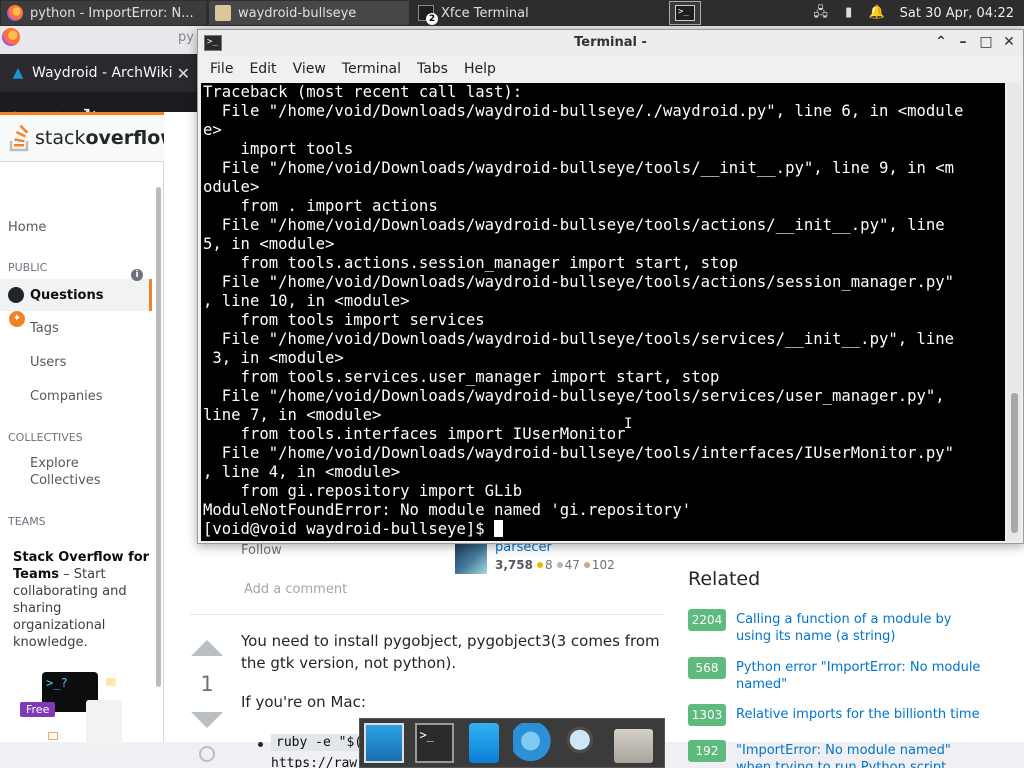 The image size is (1024, 768). Describe the element at coordinates (485, 13) in the screenshot. I see `taskbar-item-label: Xfce Terminal` at that location.